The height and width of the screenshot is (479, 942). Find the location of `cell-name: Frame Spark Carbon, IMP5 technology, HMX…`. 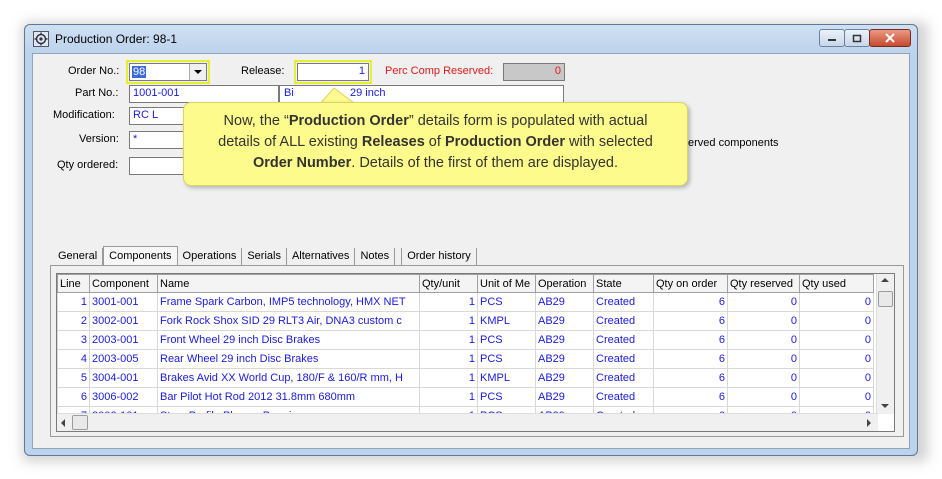

cell-name: Frame Spark Carbon, IMP5 technology, HMX… is located at coordinates (288, 302).